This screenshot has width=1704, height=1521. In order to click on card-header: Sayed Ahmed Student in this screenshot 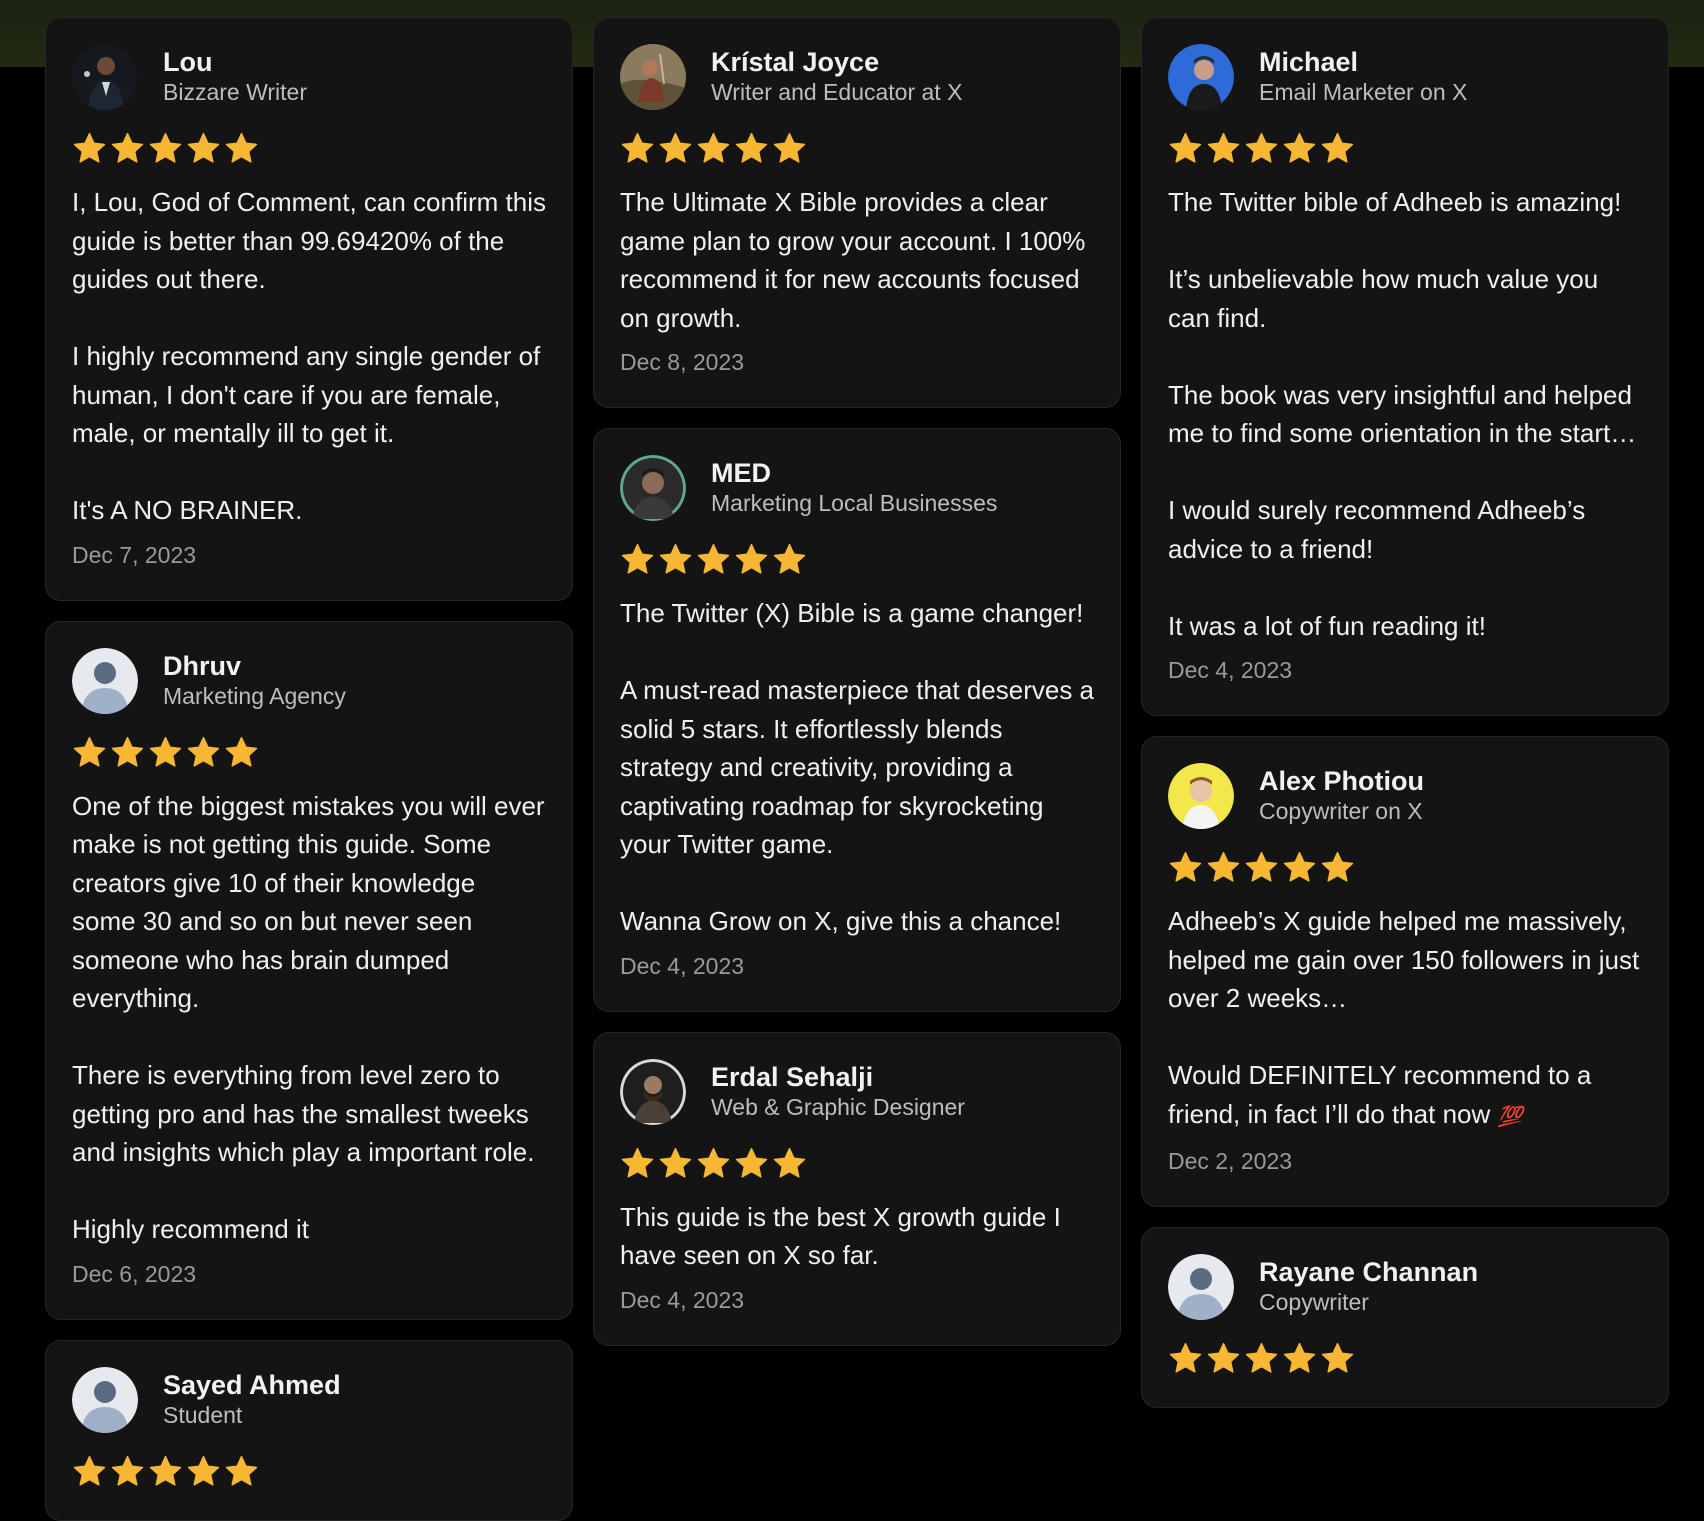, I will do `click(309, 1399)`.